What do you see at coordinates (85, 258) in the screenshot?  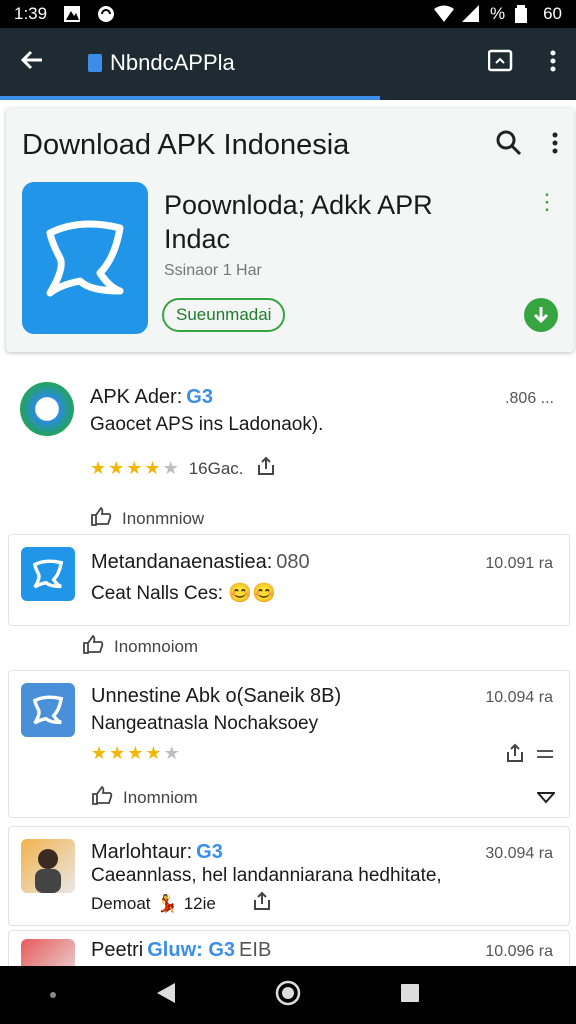 I see `app-logo-icon` at bounding box center [85, 258].